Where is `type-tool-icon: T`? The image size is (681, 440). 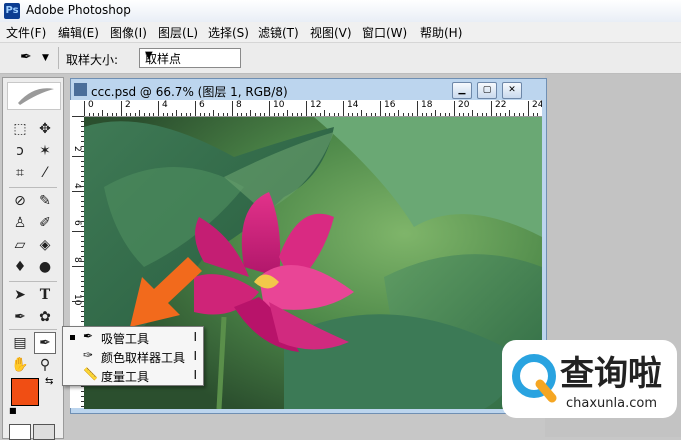
type-tool-icon: T is located at coordinates (45, 295).